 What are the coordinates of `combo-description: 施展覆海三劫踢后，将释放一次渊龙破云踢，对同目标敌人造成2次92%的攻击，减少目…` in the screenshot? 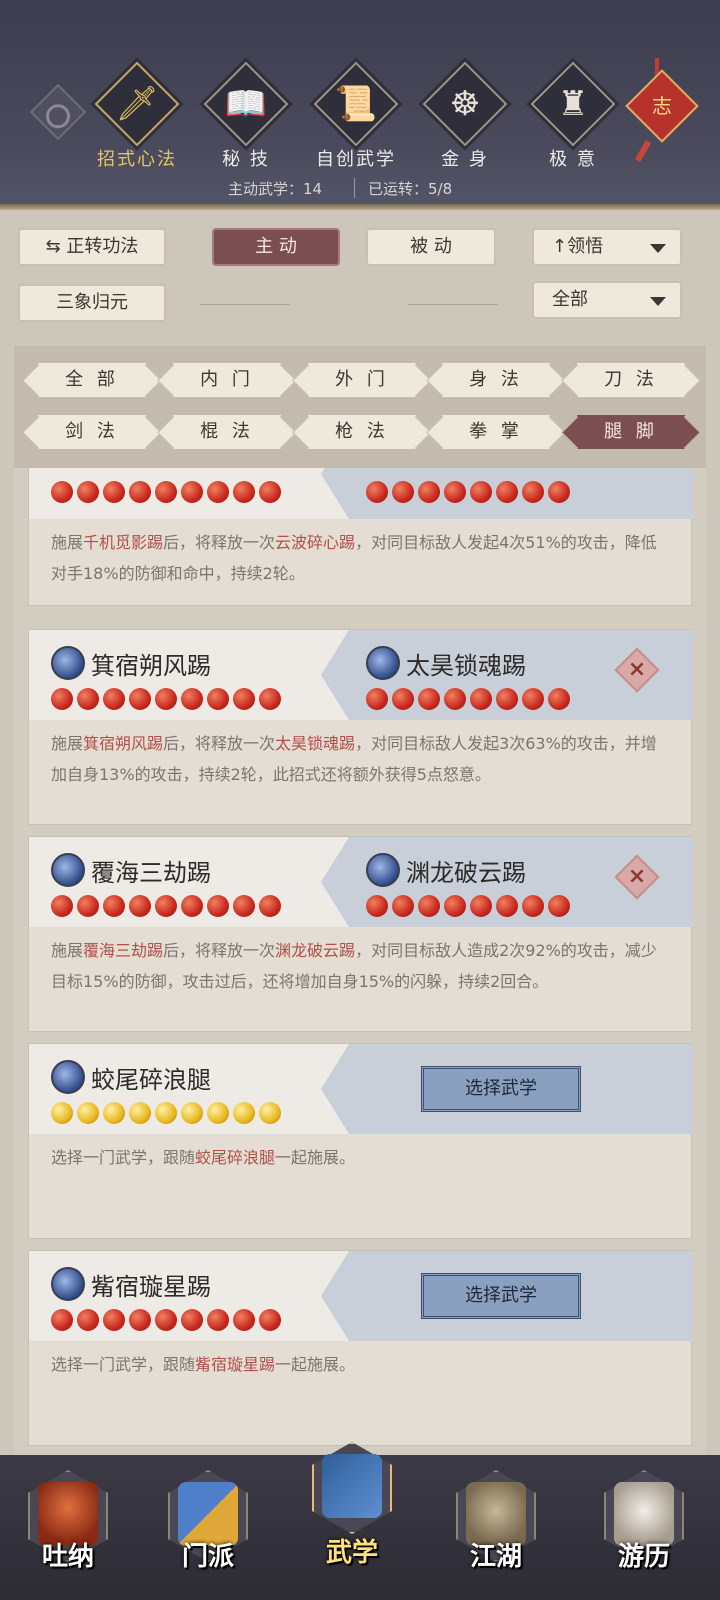 It's located at (361, 966).